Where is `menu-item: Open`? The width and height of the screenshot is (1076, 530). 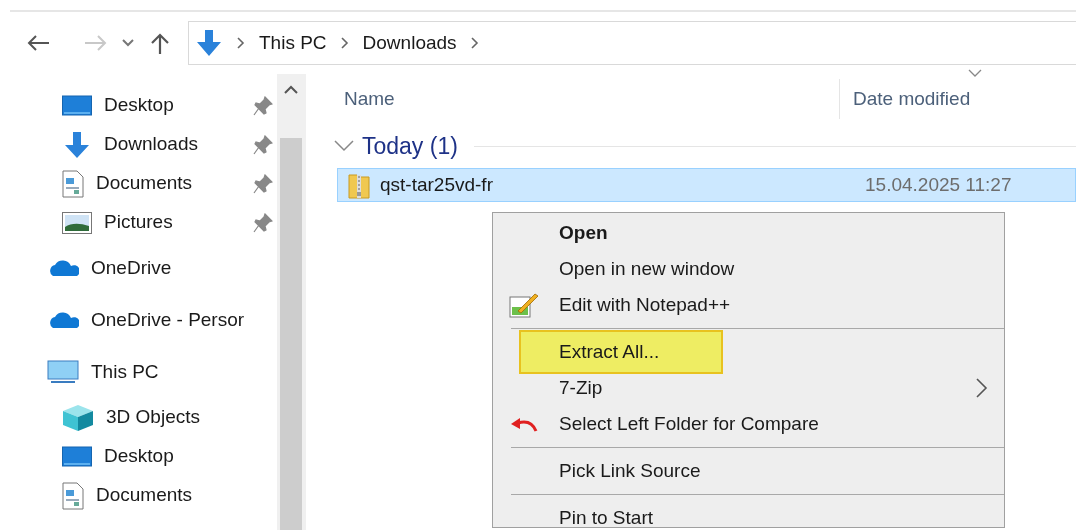 menu-item: Open is located at coordinates (748, 233).